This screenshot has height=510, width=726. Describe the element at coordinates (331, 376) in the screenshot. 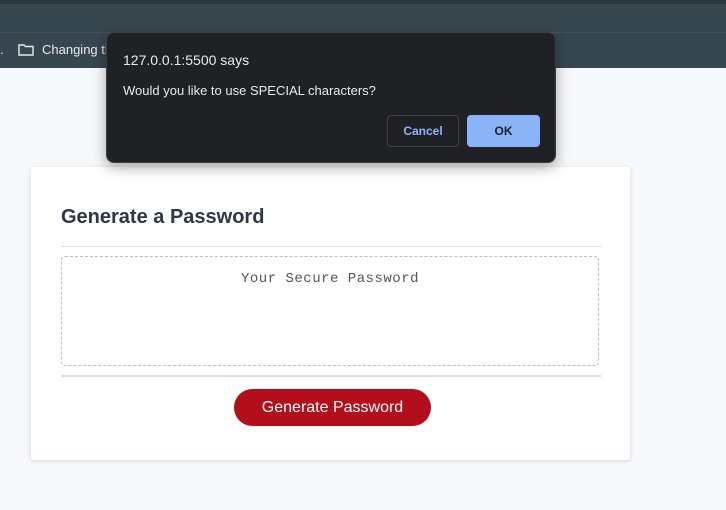

I see `footer-divider` at that location.